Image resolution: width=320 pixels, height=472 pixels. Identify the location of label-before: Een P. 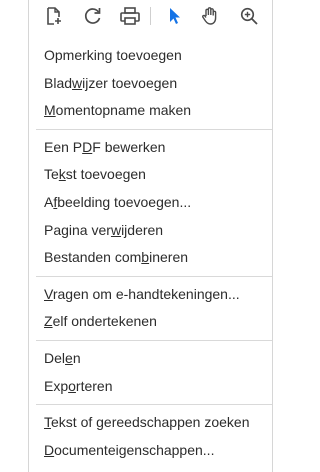
(63, 146).